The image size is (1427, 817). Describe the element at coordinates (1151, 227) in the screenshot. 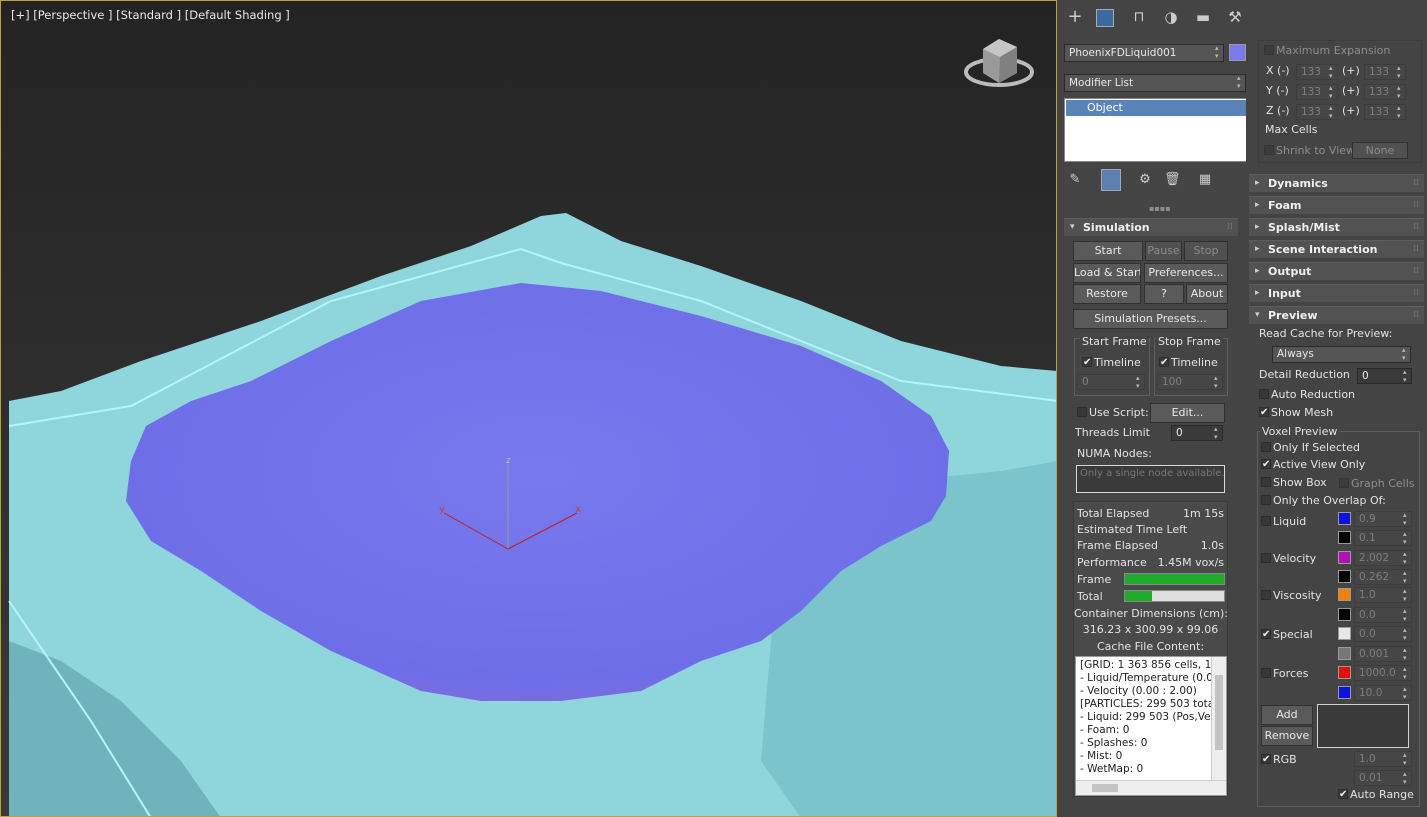

I see `rollout-simulation: Simulation⁞⁞` at that location.